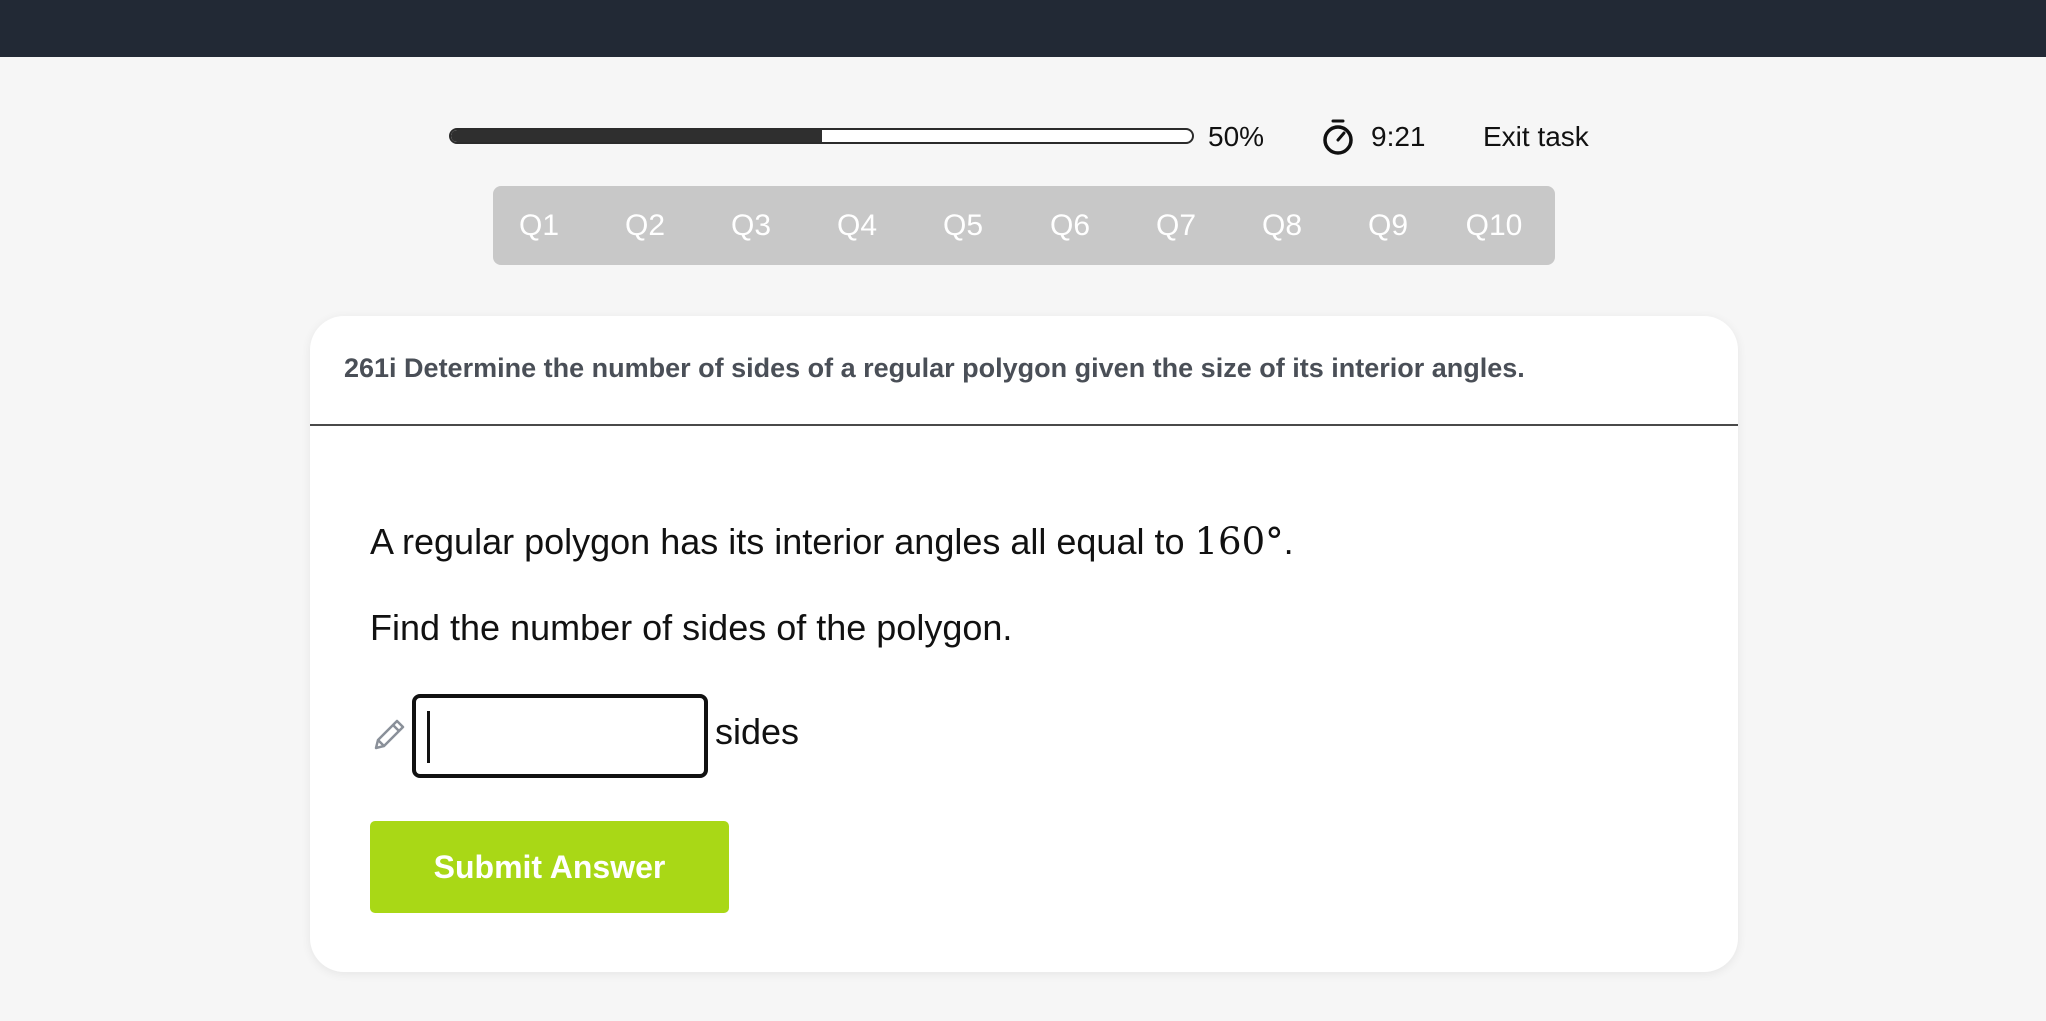 Image resolution: width=2046 pixels, height=1021 pixels. I want to click on tab-q5: Q5, so click(963, 225).